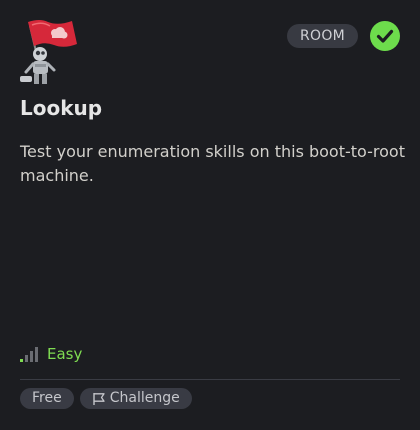 This screenshot has width=420, height=430. I want to click on tag-label: Free, so click(47, 398).